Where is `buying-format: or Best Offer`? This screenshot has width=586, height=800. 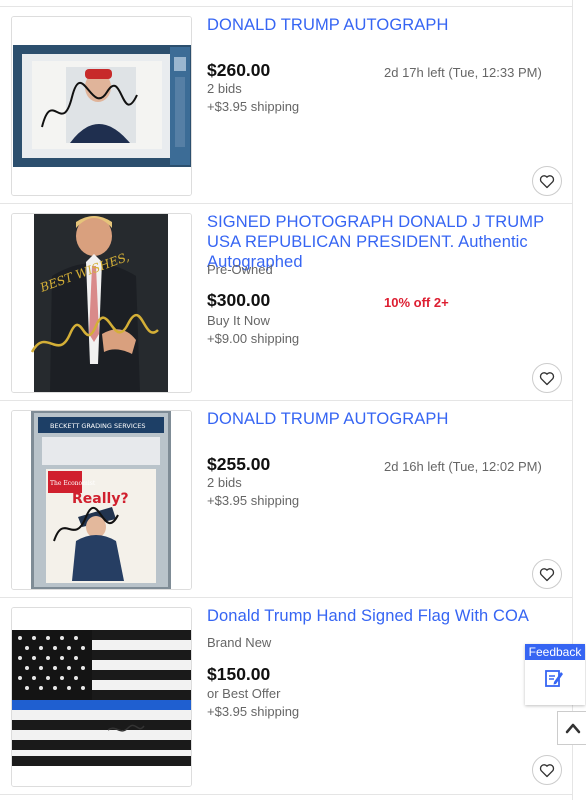
buying-format: or Best Offer is located at coordinates (244, 693).